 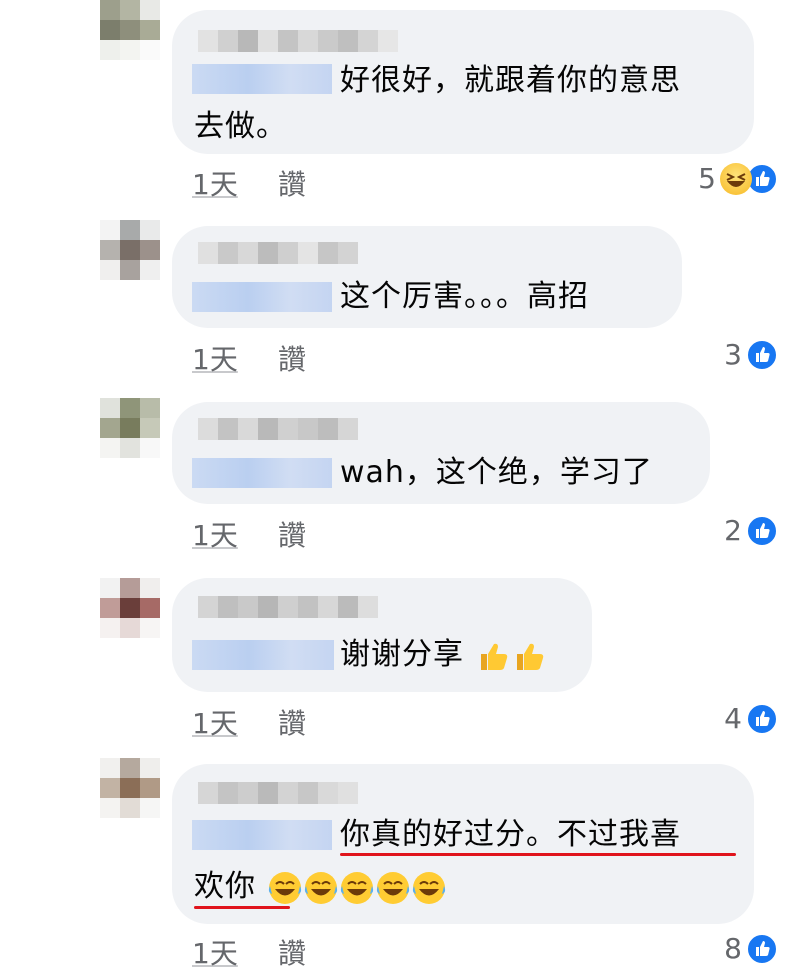 I want to click on reaction-count: 4, so click(x=733, y=718).